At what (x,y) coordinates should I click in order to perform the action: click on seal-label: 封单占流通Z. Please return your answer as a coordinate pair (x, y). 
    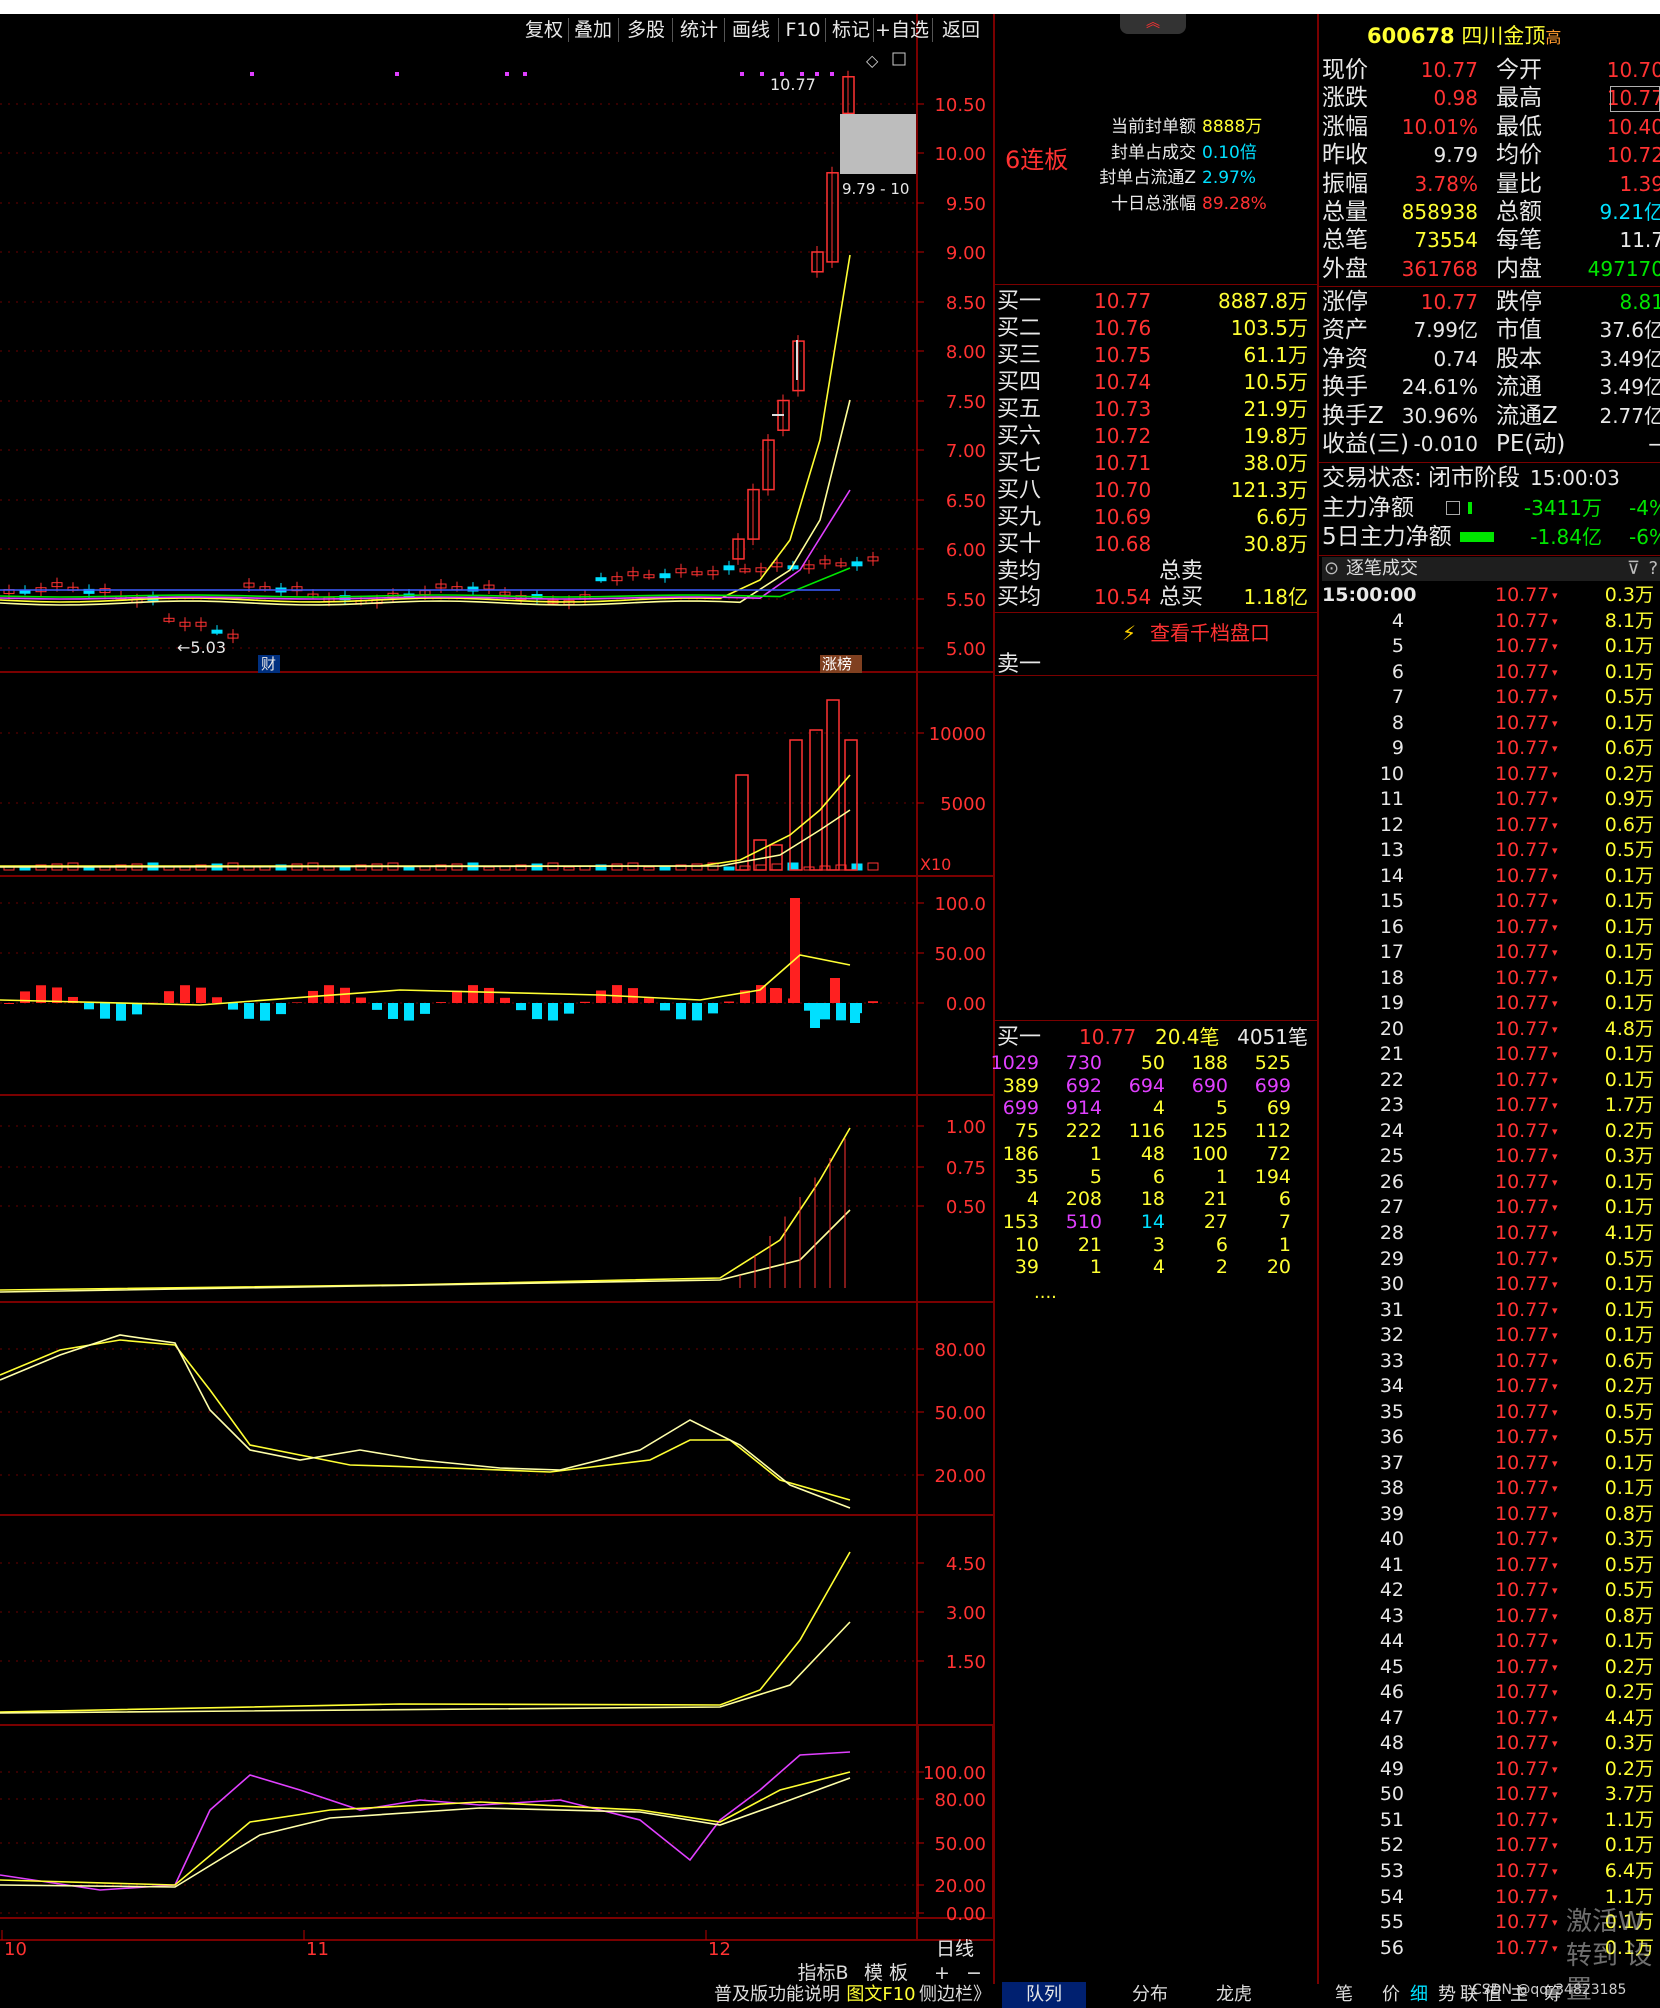
    Looking at the image, I should click on (1147, 178).